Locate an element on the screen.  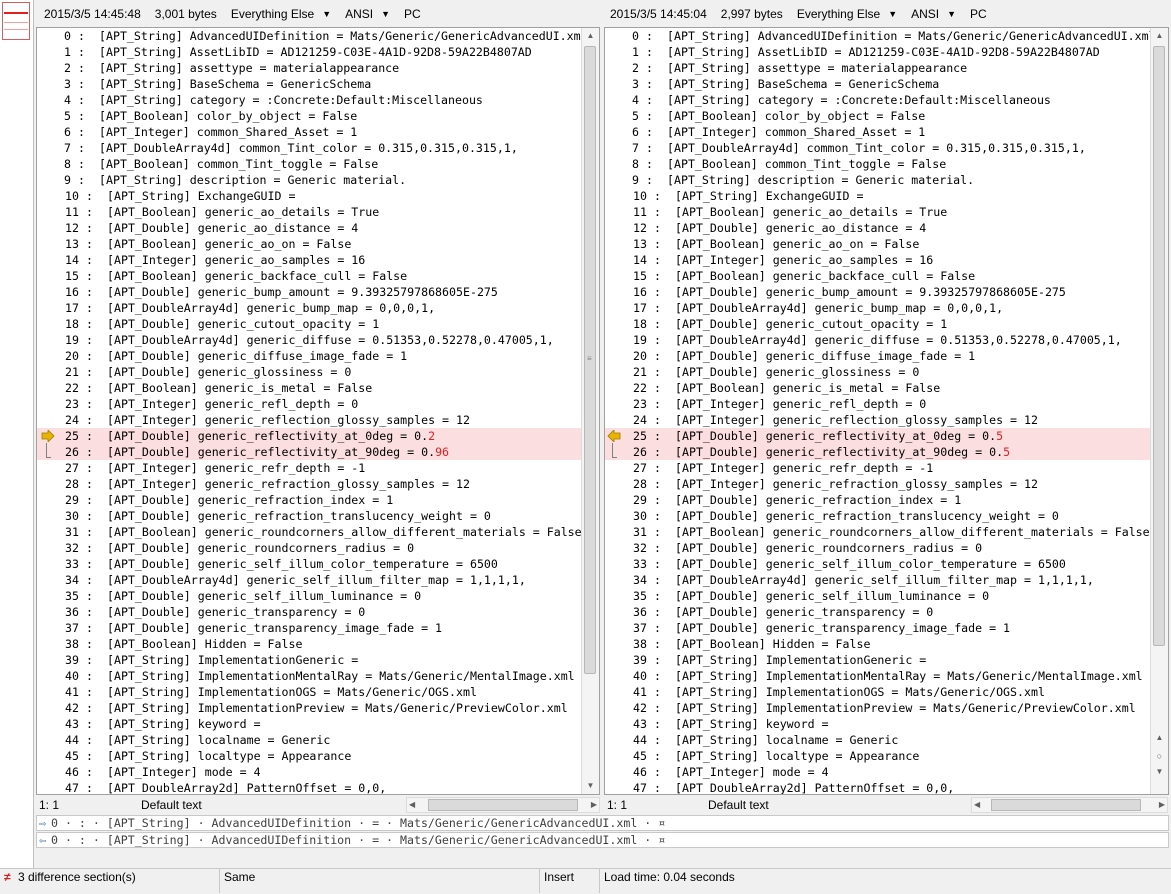
text-line: 10 : [APT_String] ExchangeGUID = is located at coordinates (309, 196).